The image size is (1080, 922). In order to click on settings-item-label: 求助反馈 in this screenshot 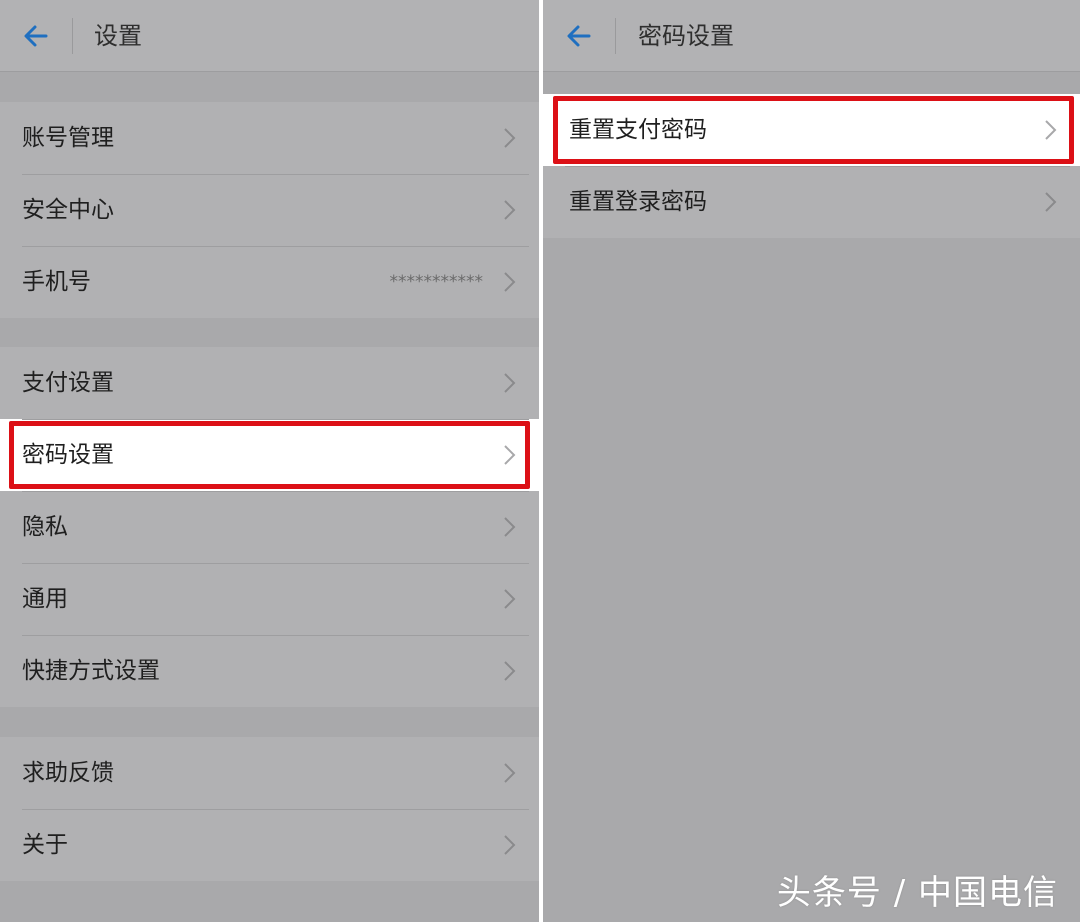, I will do `click(68, 773)`.